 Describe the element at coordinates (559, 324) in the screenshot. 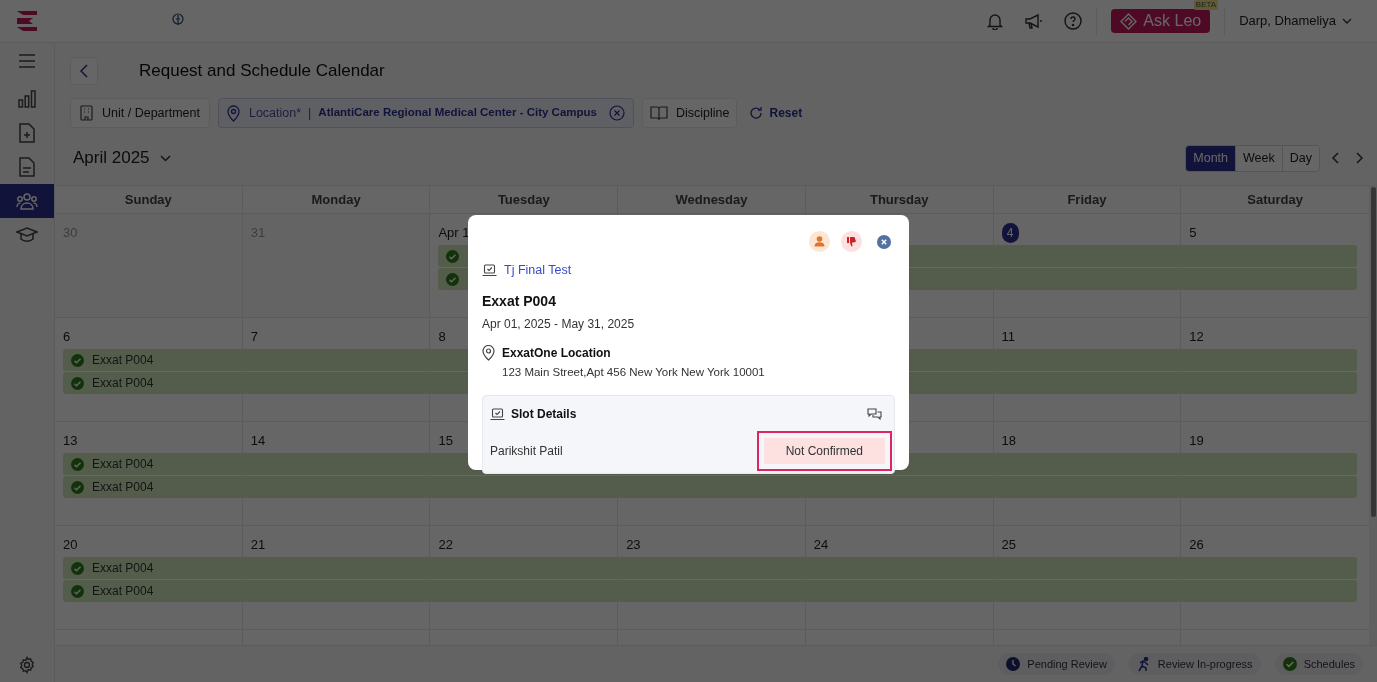

I see `event-dates: Apr 01, 2025 - May 31, 2025` at that location.